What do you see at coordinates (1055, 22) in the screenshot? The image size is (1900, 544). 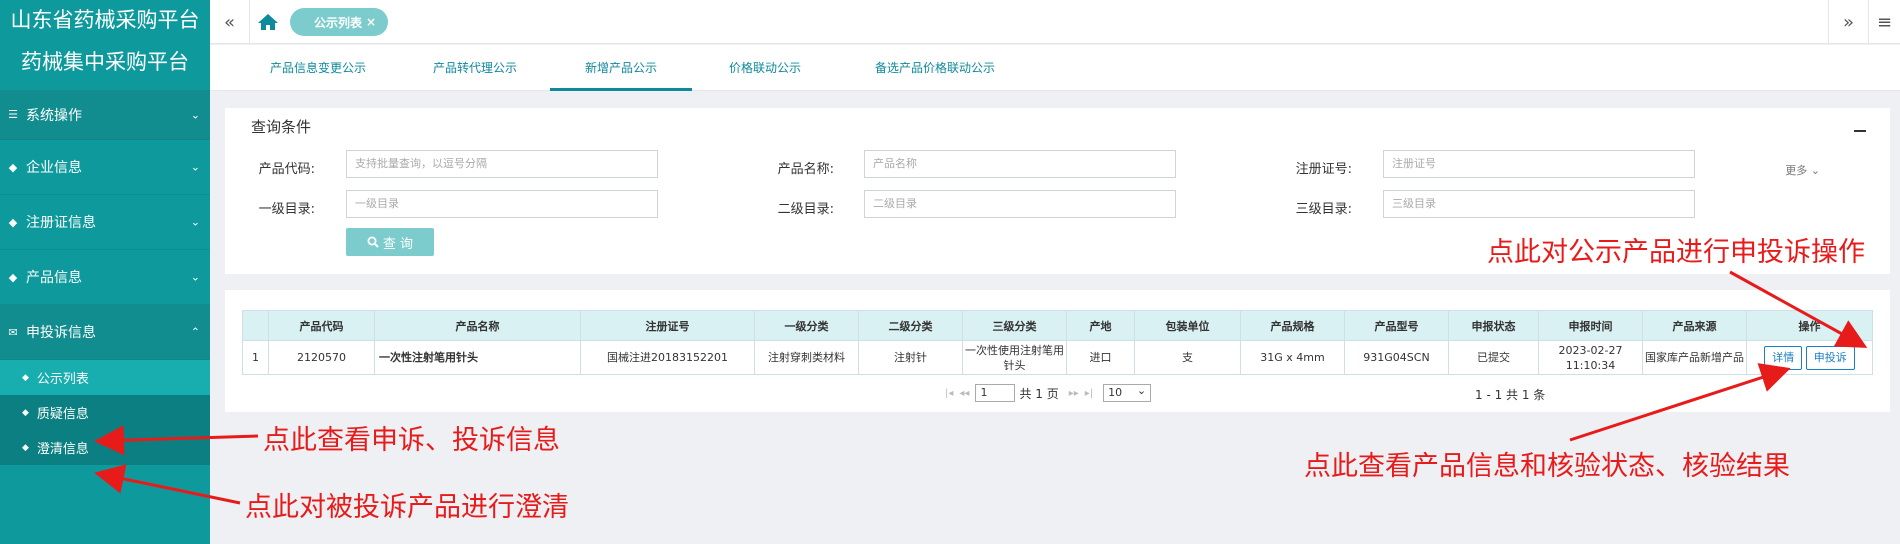 I see `topbar: « 公示列表 × » ≡` at bounding box center [1055, 22].